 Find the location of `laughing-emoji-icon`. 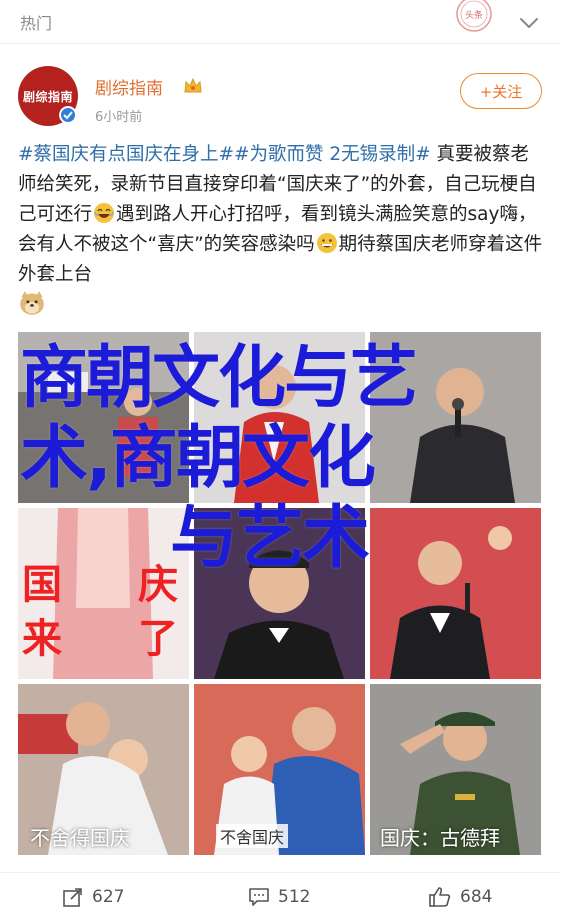

laughing-emoji-icon is located at coordinates (104, 213).